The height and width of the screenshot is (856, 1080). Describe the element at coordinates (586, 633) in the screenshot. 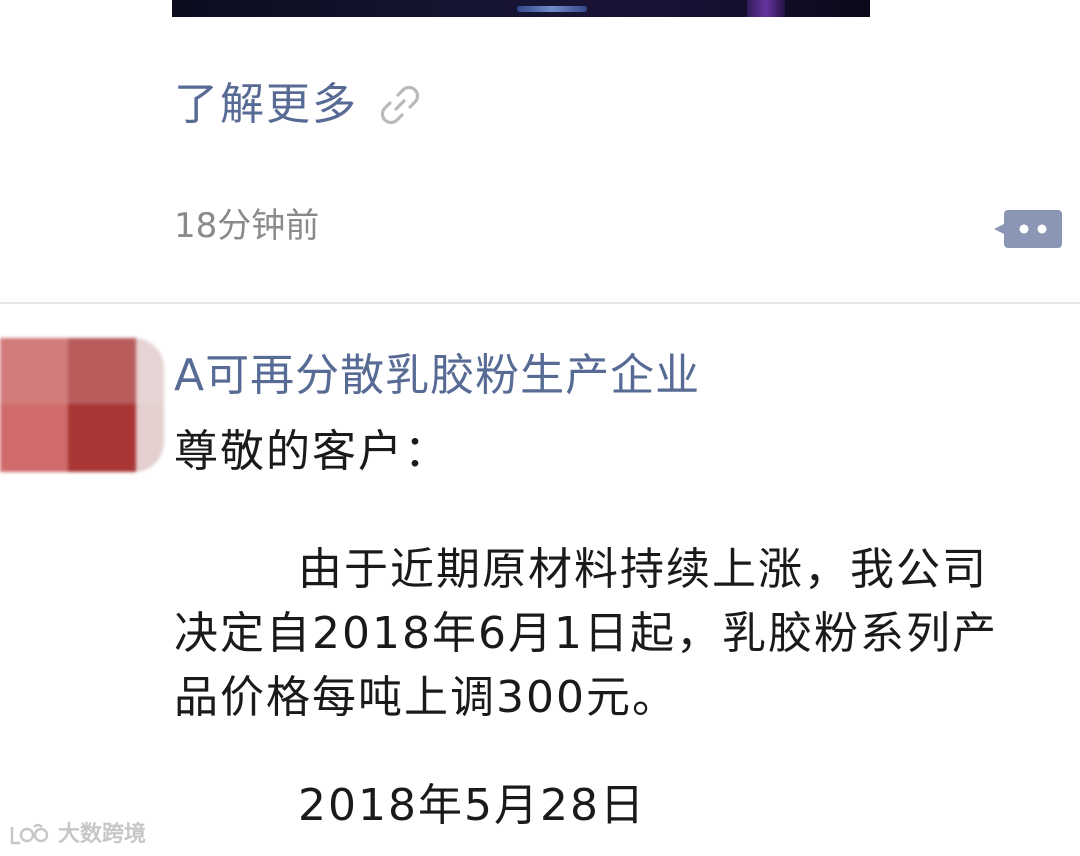

I see `post-text-line: 决定自2018年6月1日起，乳胶粉系列产` at that location.